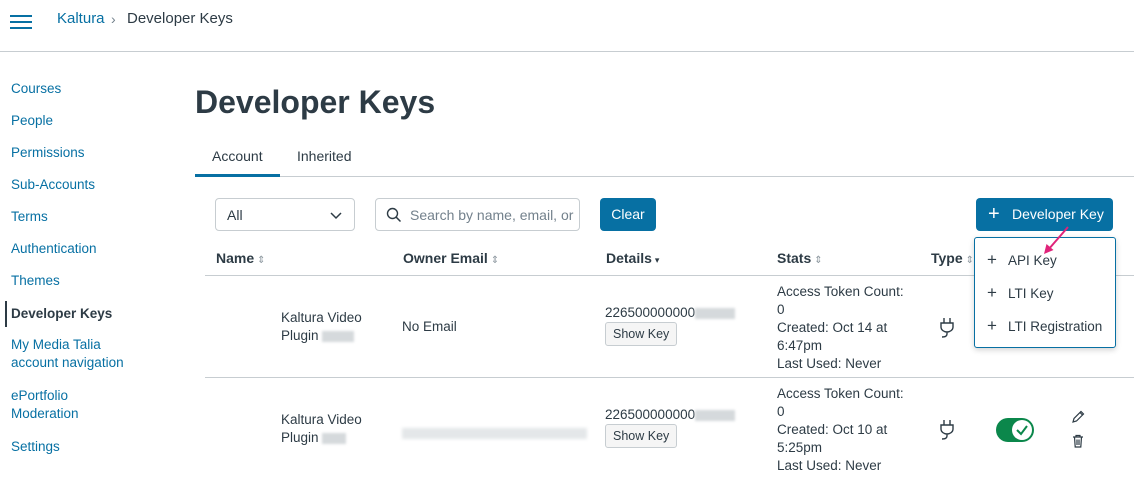 The image size is (1134, 478). I want to click on trash-icon, so click(1078, 441).